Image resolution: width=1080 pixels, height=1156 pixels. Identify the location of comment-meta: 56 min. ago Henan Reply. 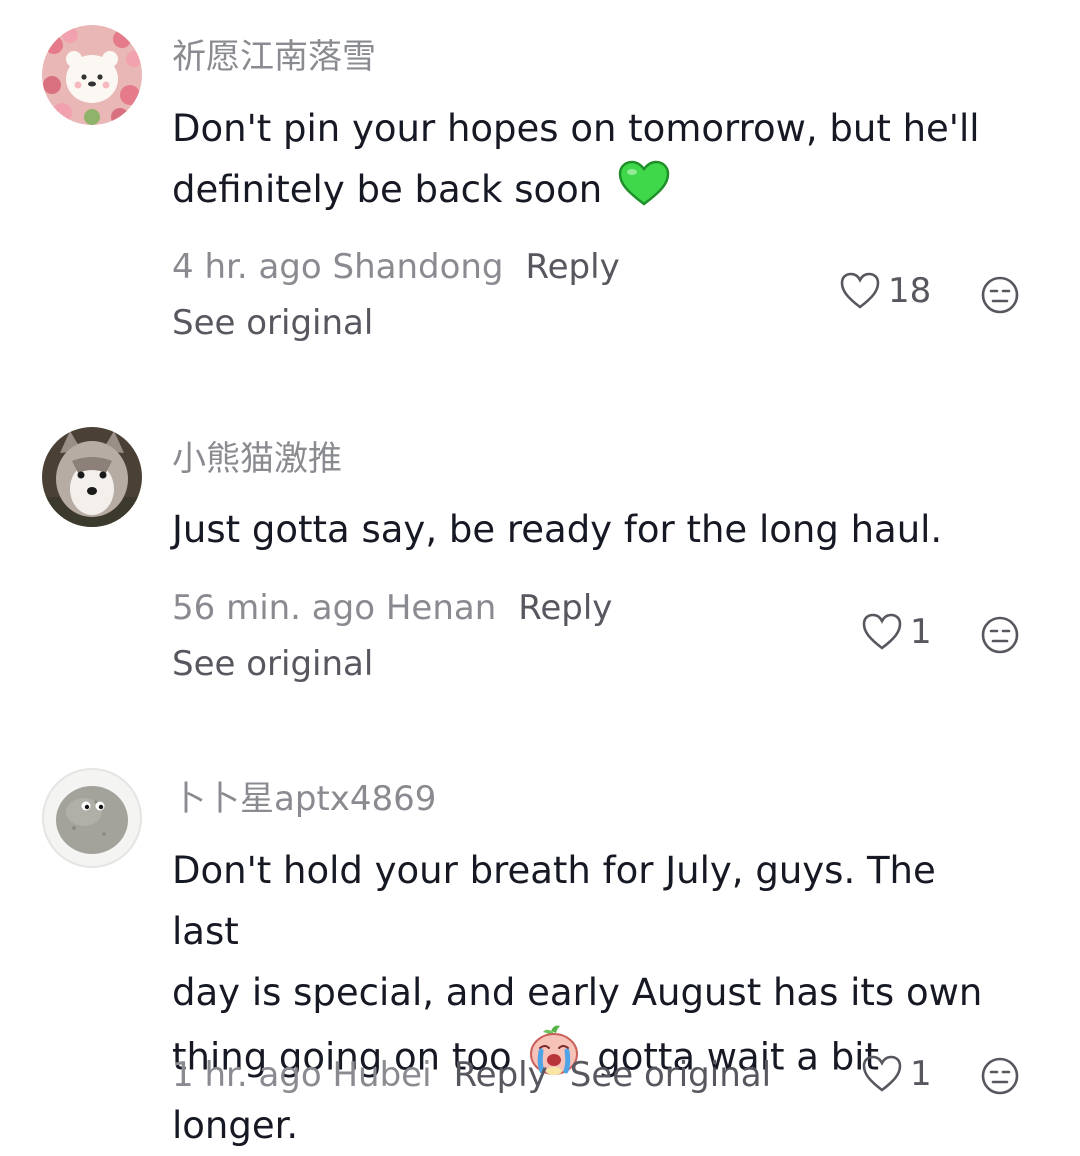
(392, 608).